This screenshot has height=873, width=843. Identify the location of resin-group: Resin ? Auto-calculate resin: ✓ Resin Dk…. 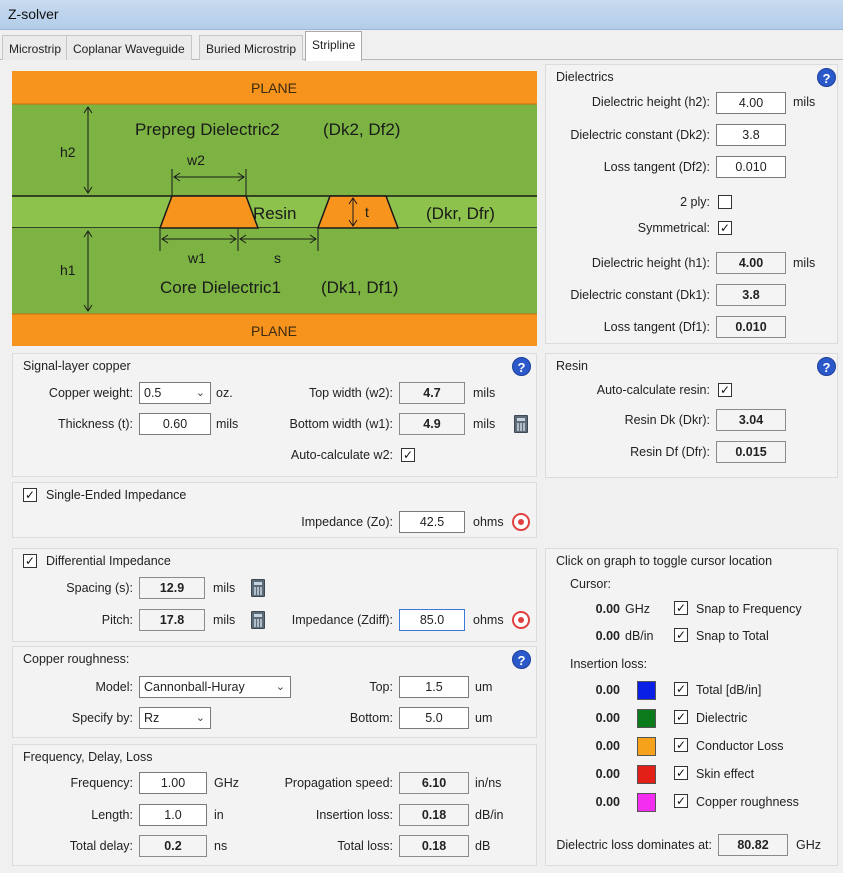
(691, 415).